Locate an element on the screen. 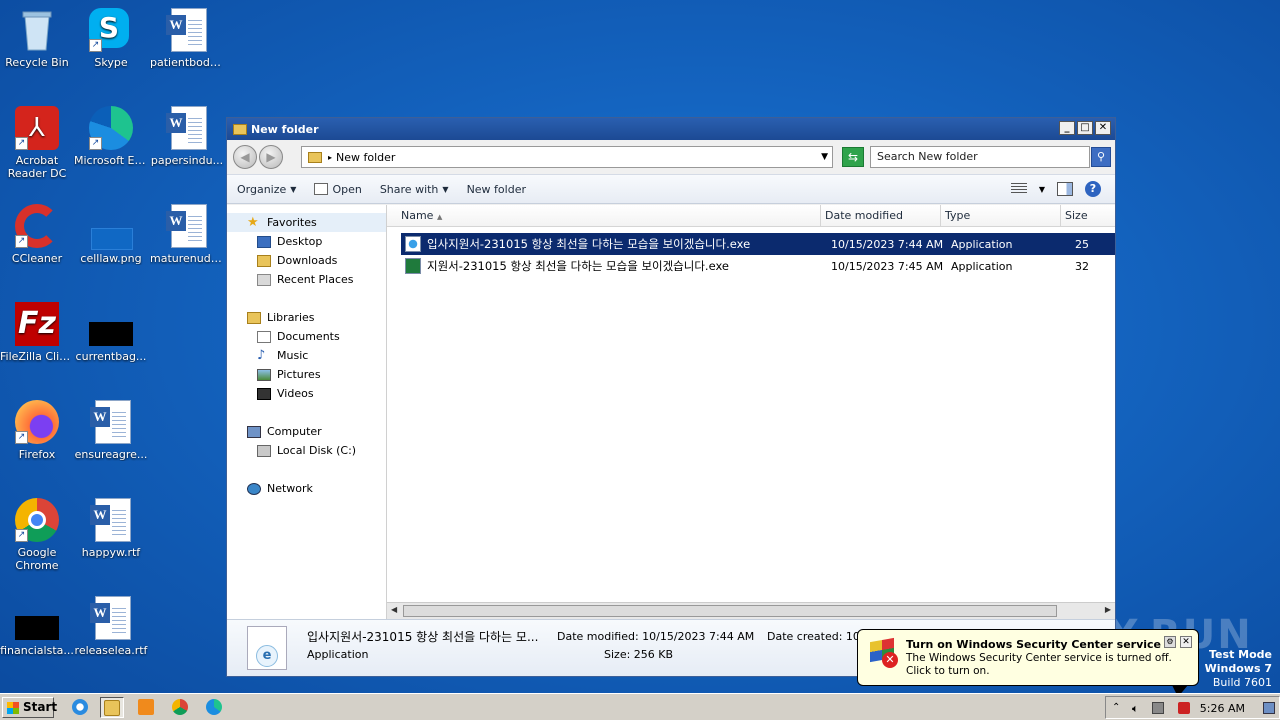 The height and width of the screenshot is (720, 1280). taskbar-media-player is located at coordinates (146, 707).